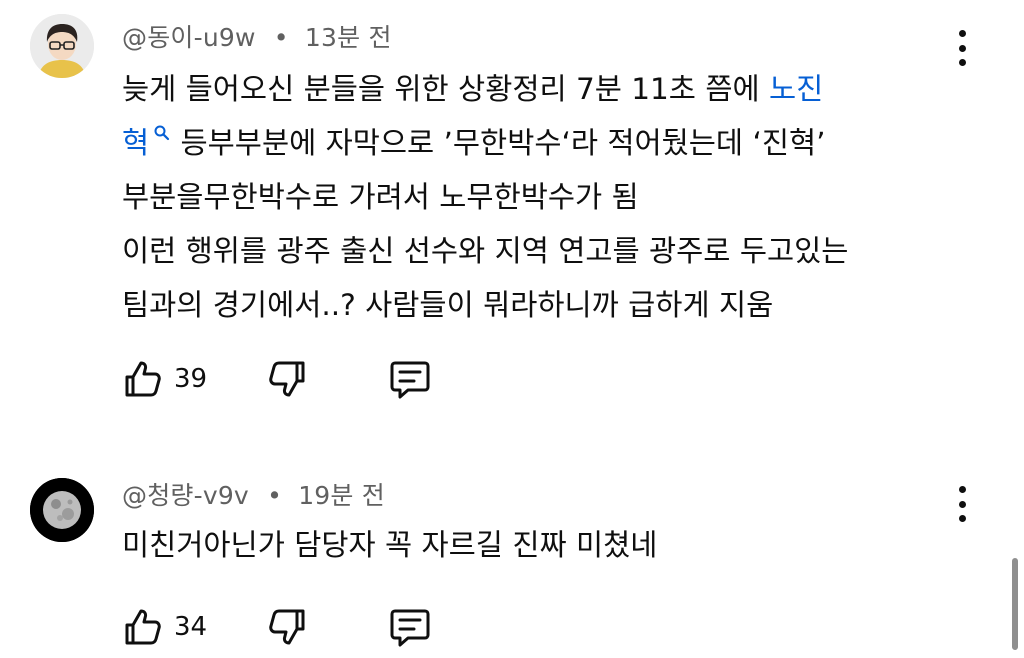  What do you see at coordinates (348, 37) in the screenshot?
I see `comment-time: 13분 전` at bounding box center [348, 37].